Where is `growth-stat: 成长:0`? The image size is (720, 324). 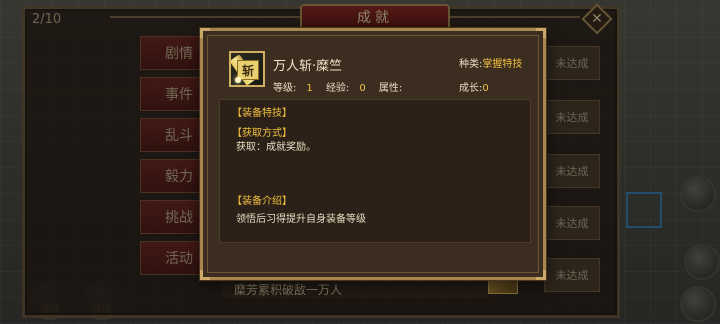
growth-stat: 成长:0 is located at coordinates (474, 86).